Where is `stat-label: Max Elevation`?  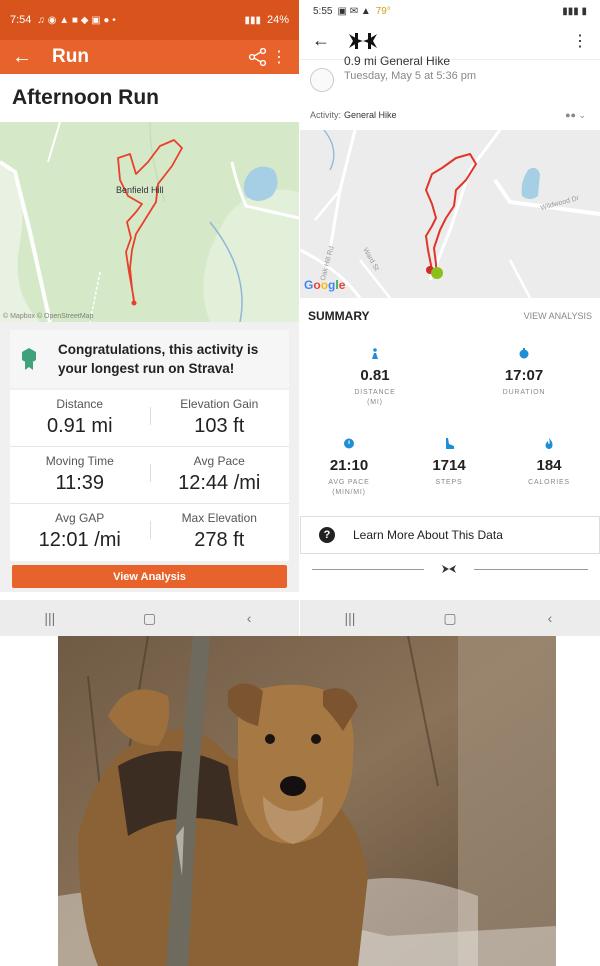
stat-label: Max Elevation is located at coordinates (219, 518).